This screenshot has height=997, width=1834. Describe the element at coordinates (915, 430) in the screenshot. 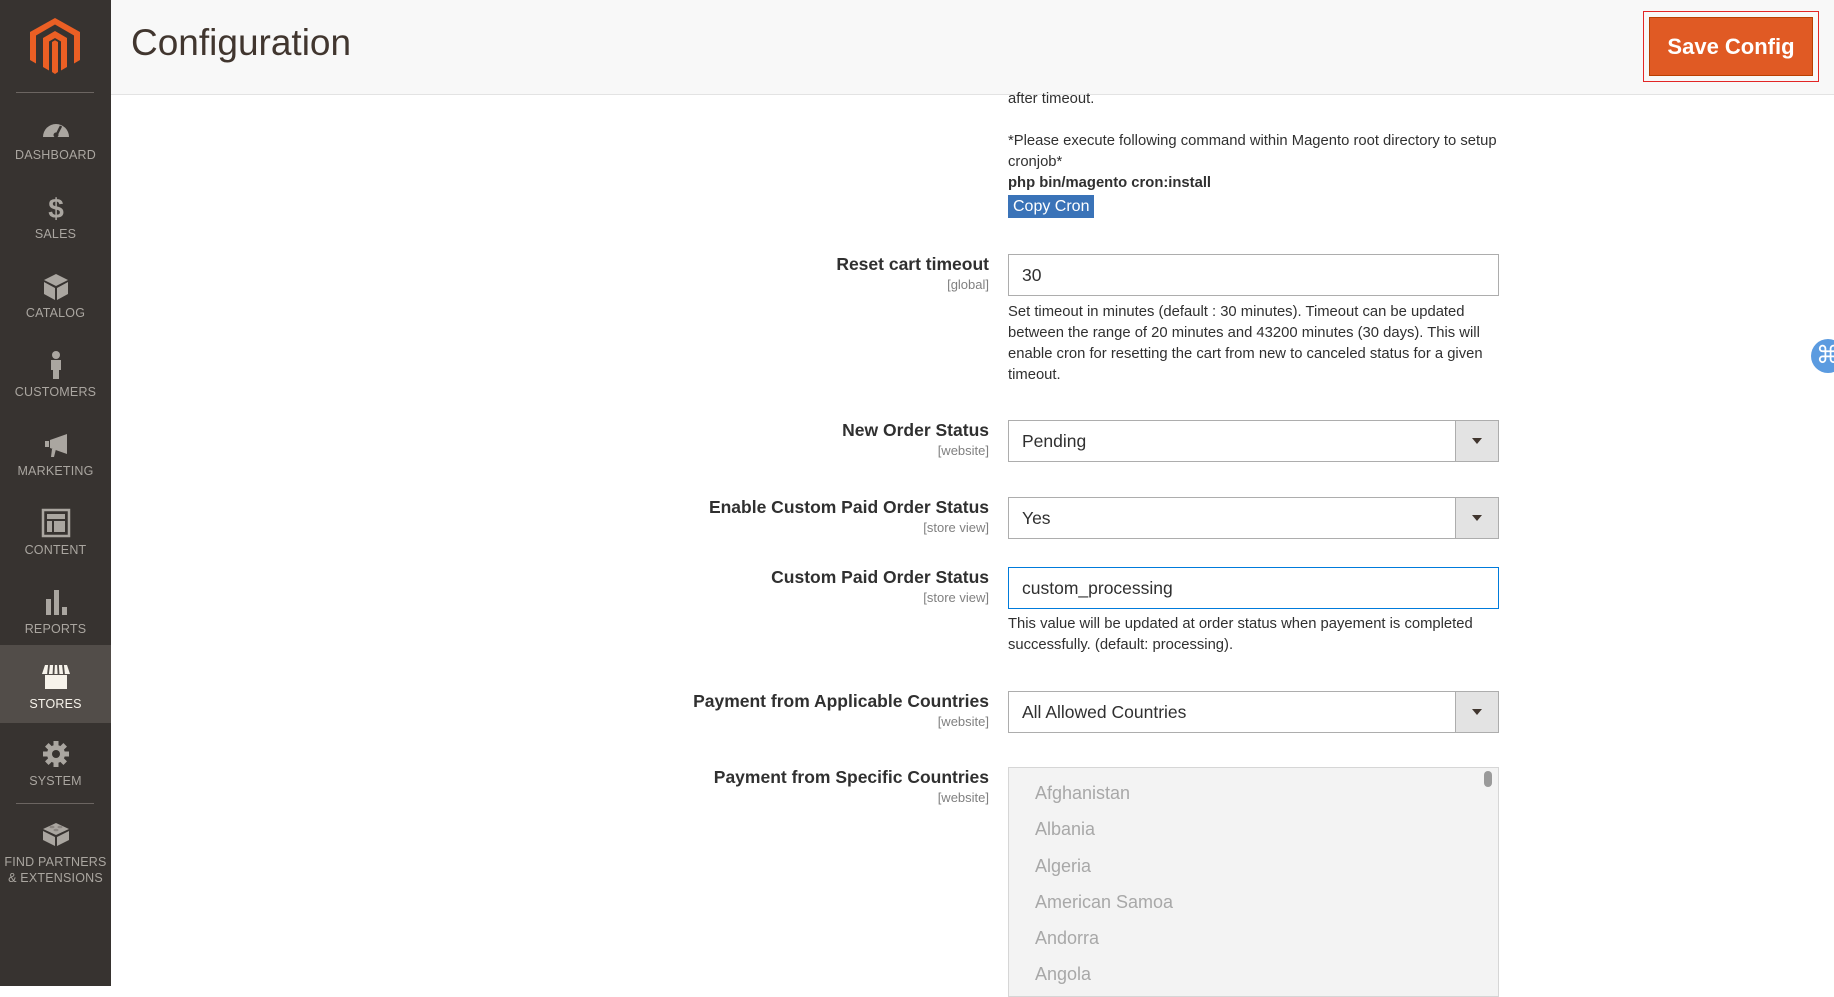

I see `field-label-text: New Order Status` at that location.